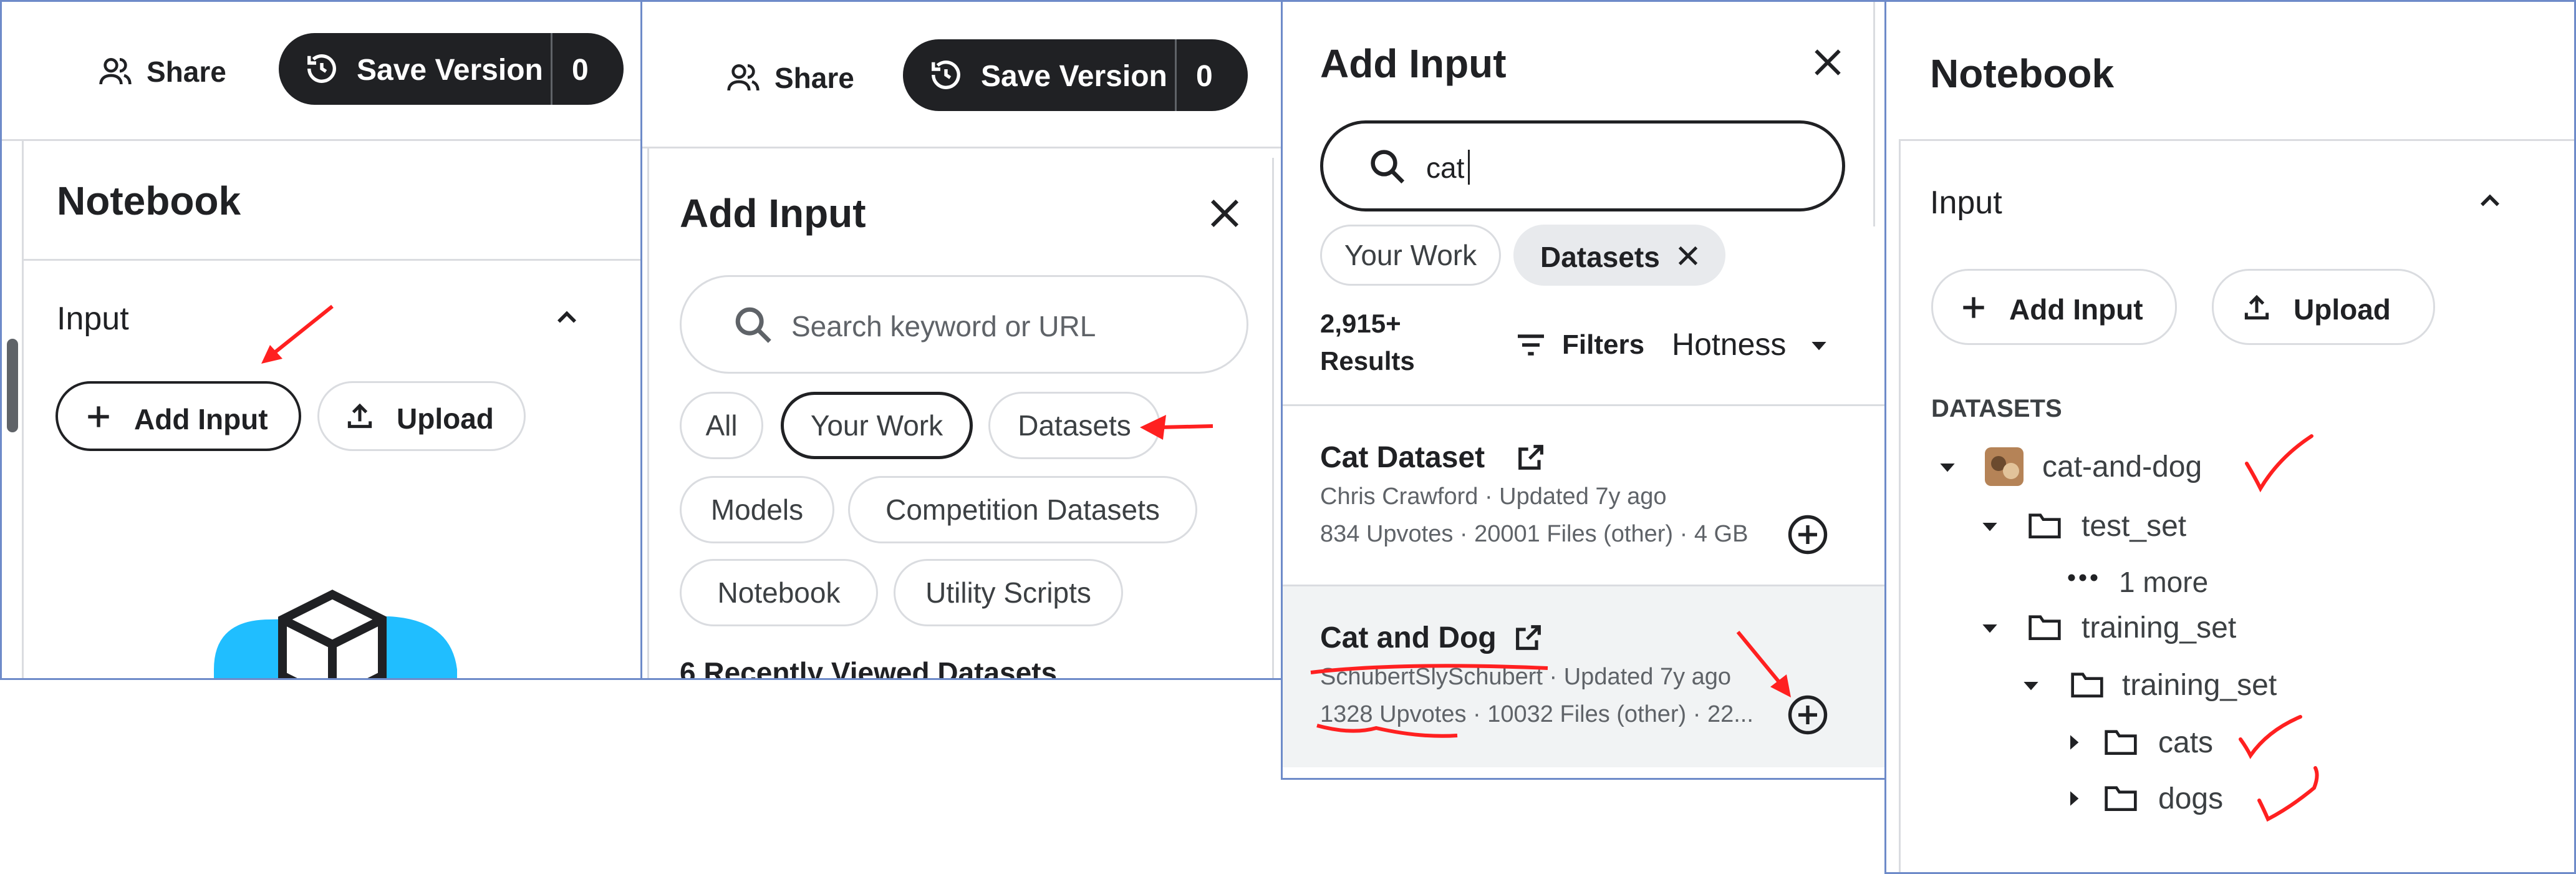 The image size is (2576, 874). Describe the element at coordinates (1973, 307) in the screenshot. I see `plus-icon` at that location.